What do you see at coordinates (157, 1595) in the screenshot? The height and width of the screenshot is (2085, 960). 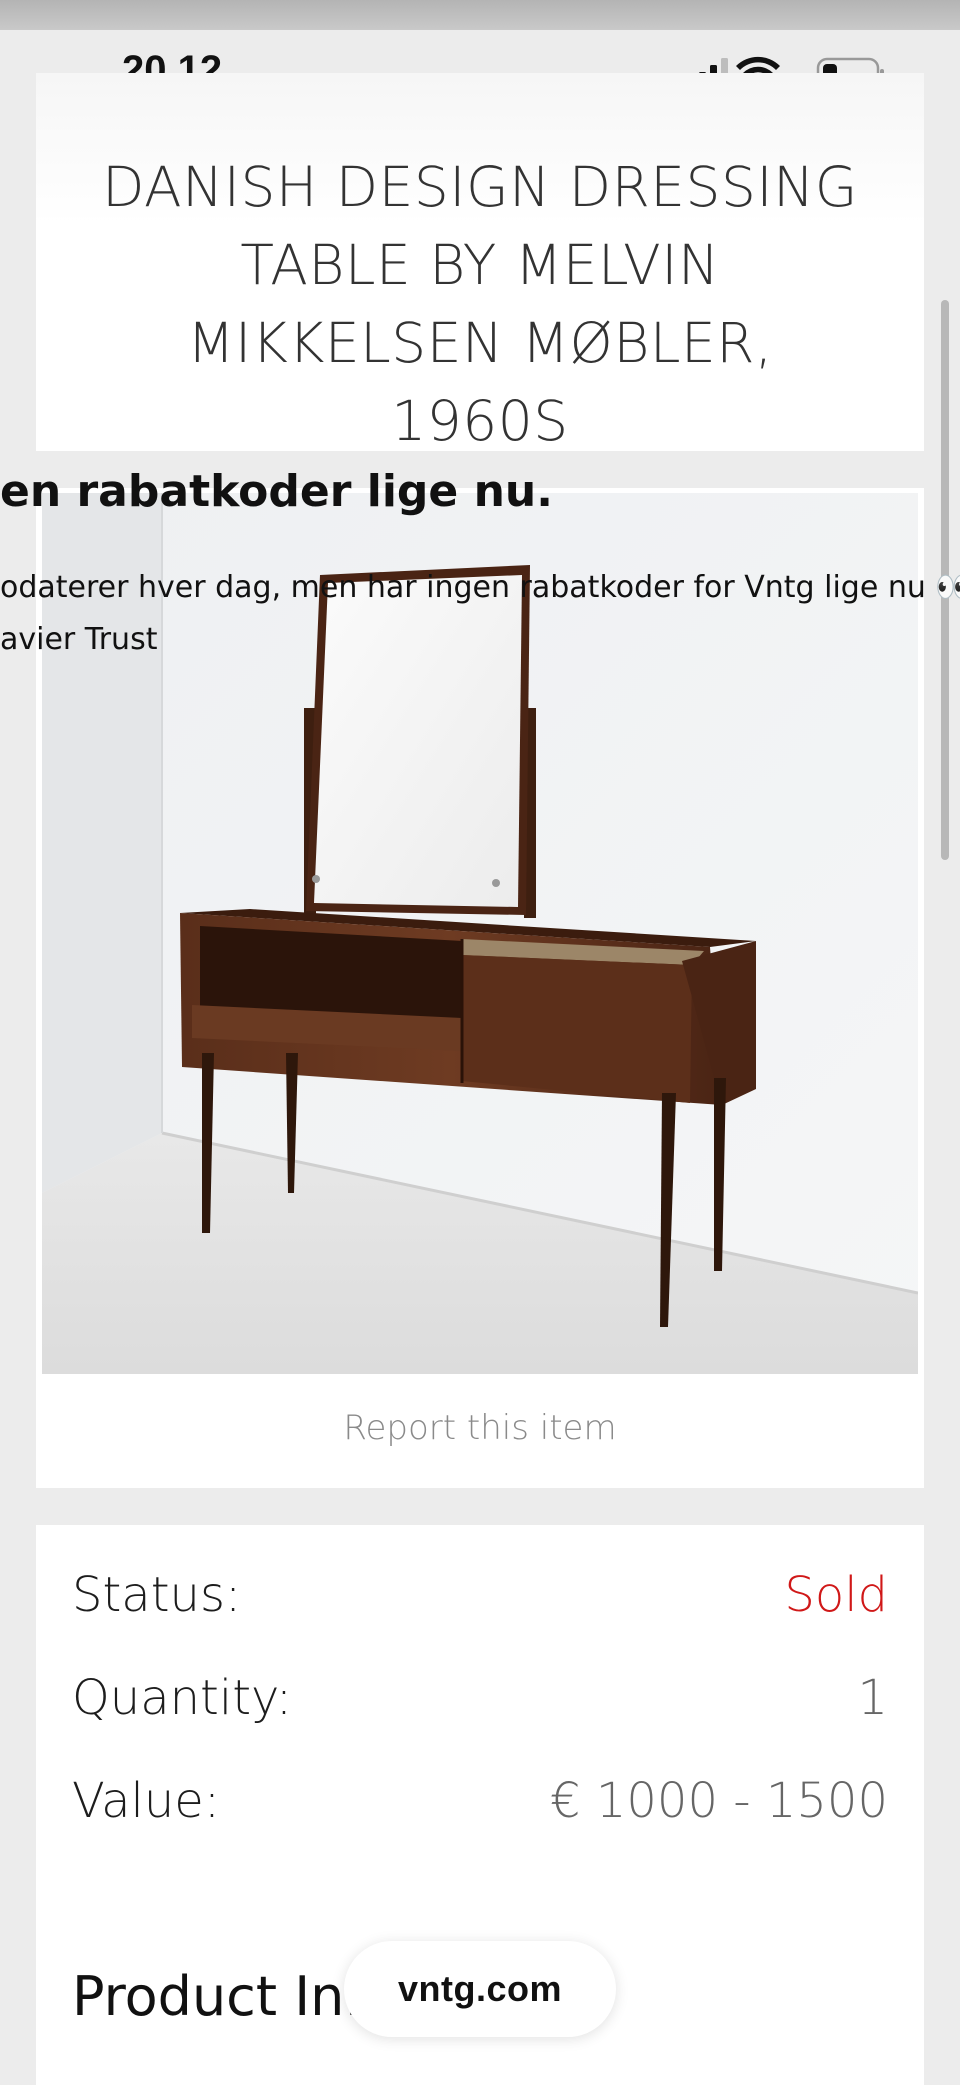 I see `status-label: Status:` at bounding box center [157, 1595].